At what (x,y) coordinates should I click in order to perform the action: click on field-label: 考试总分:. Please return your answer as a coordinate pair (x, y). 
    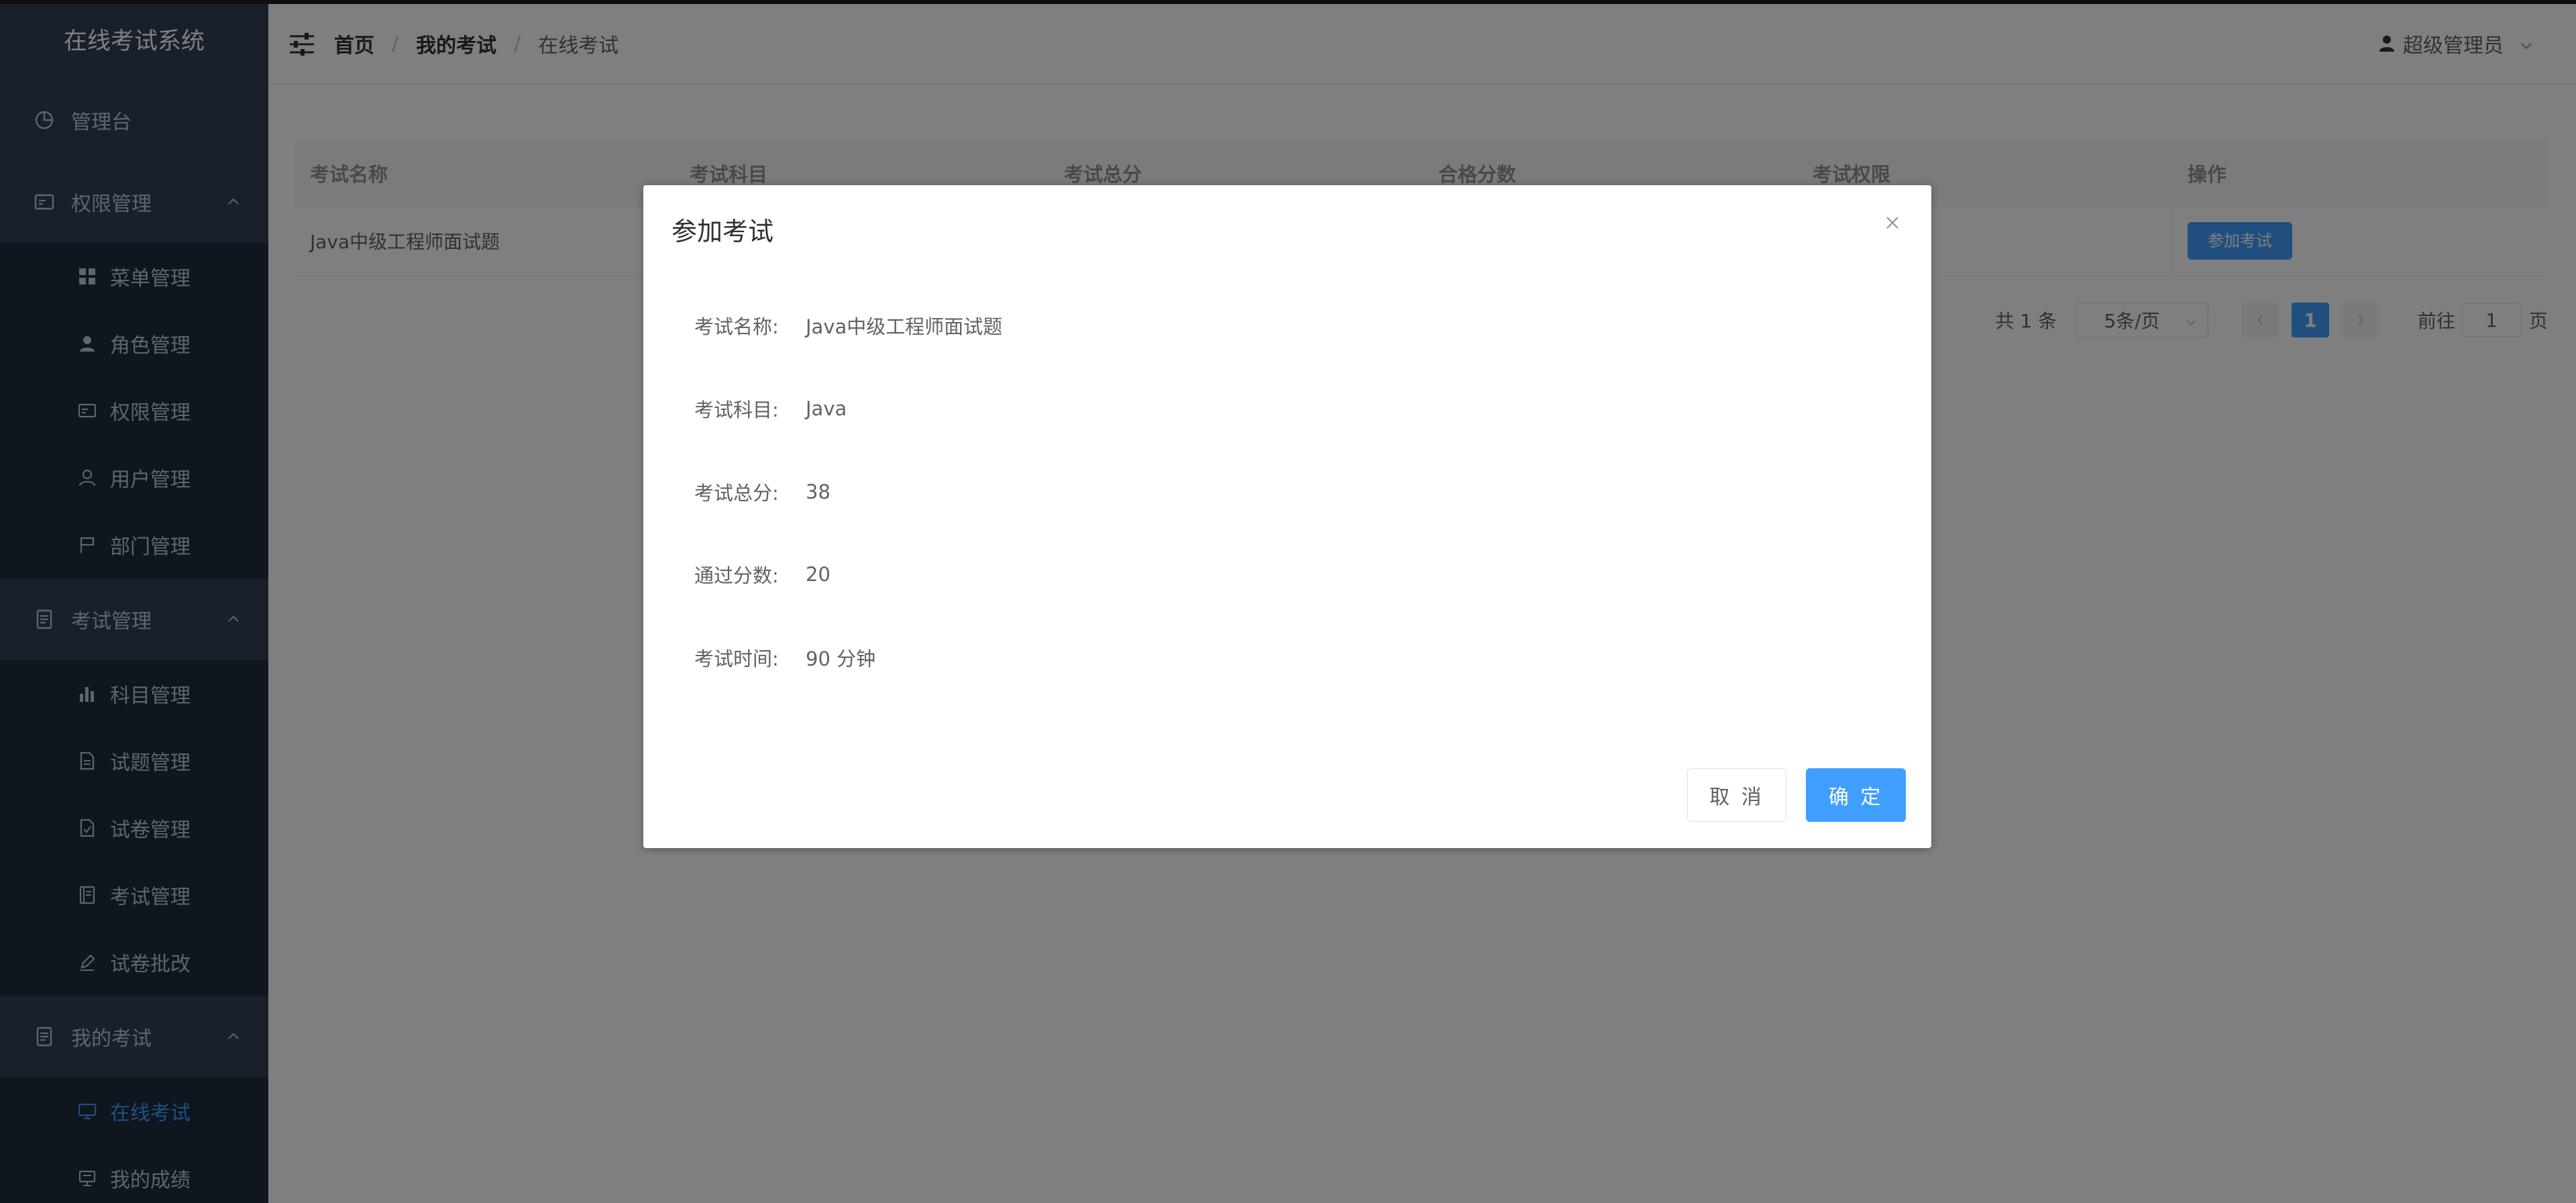
    Looking at the image, I should click on (736, 494).